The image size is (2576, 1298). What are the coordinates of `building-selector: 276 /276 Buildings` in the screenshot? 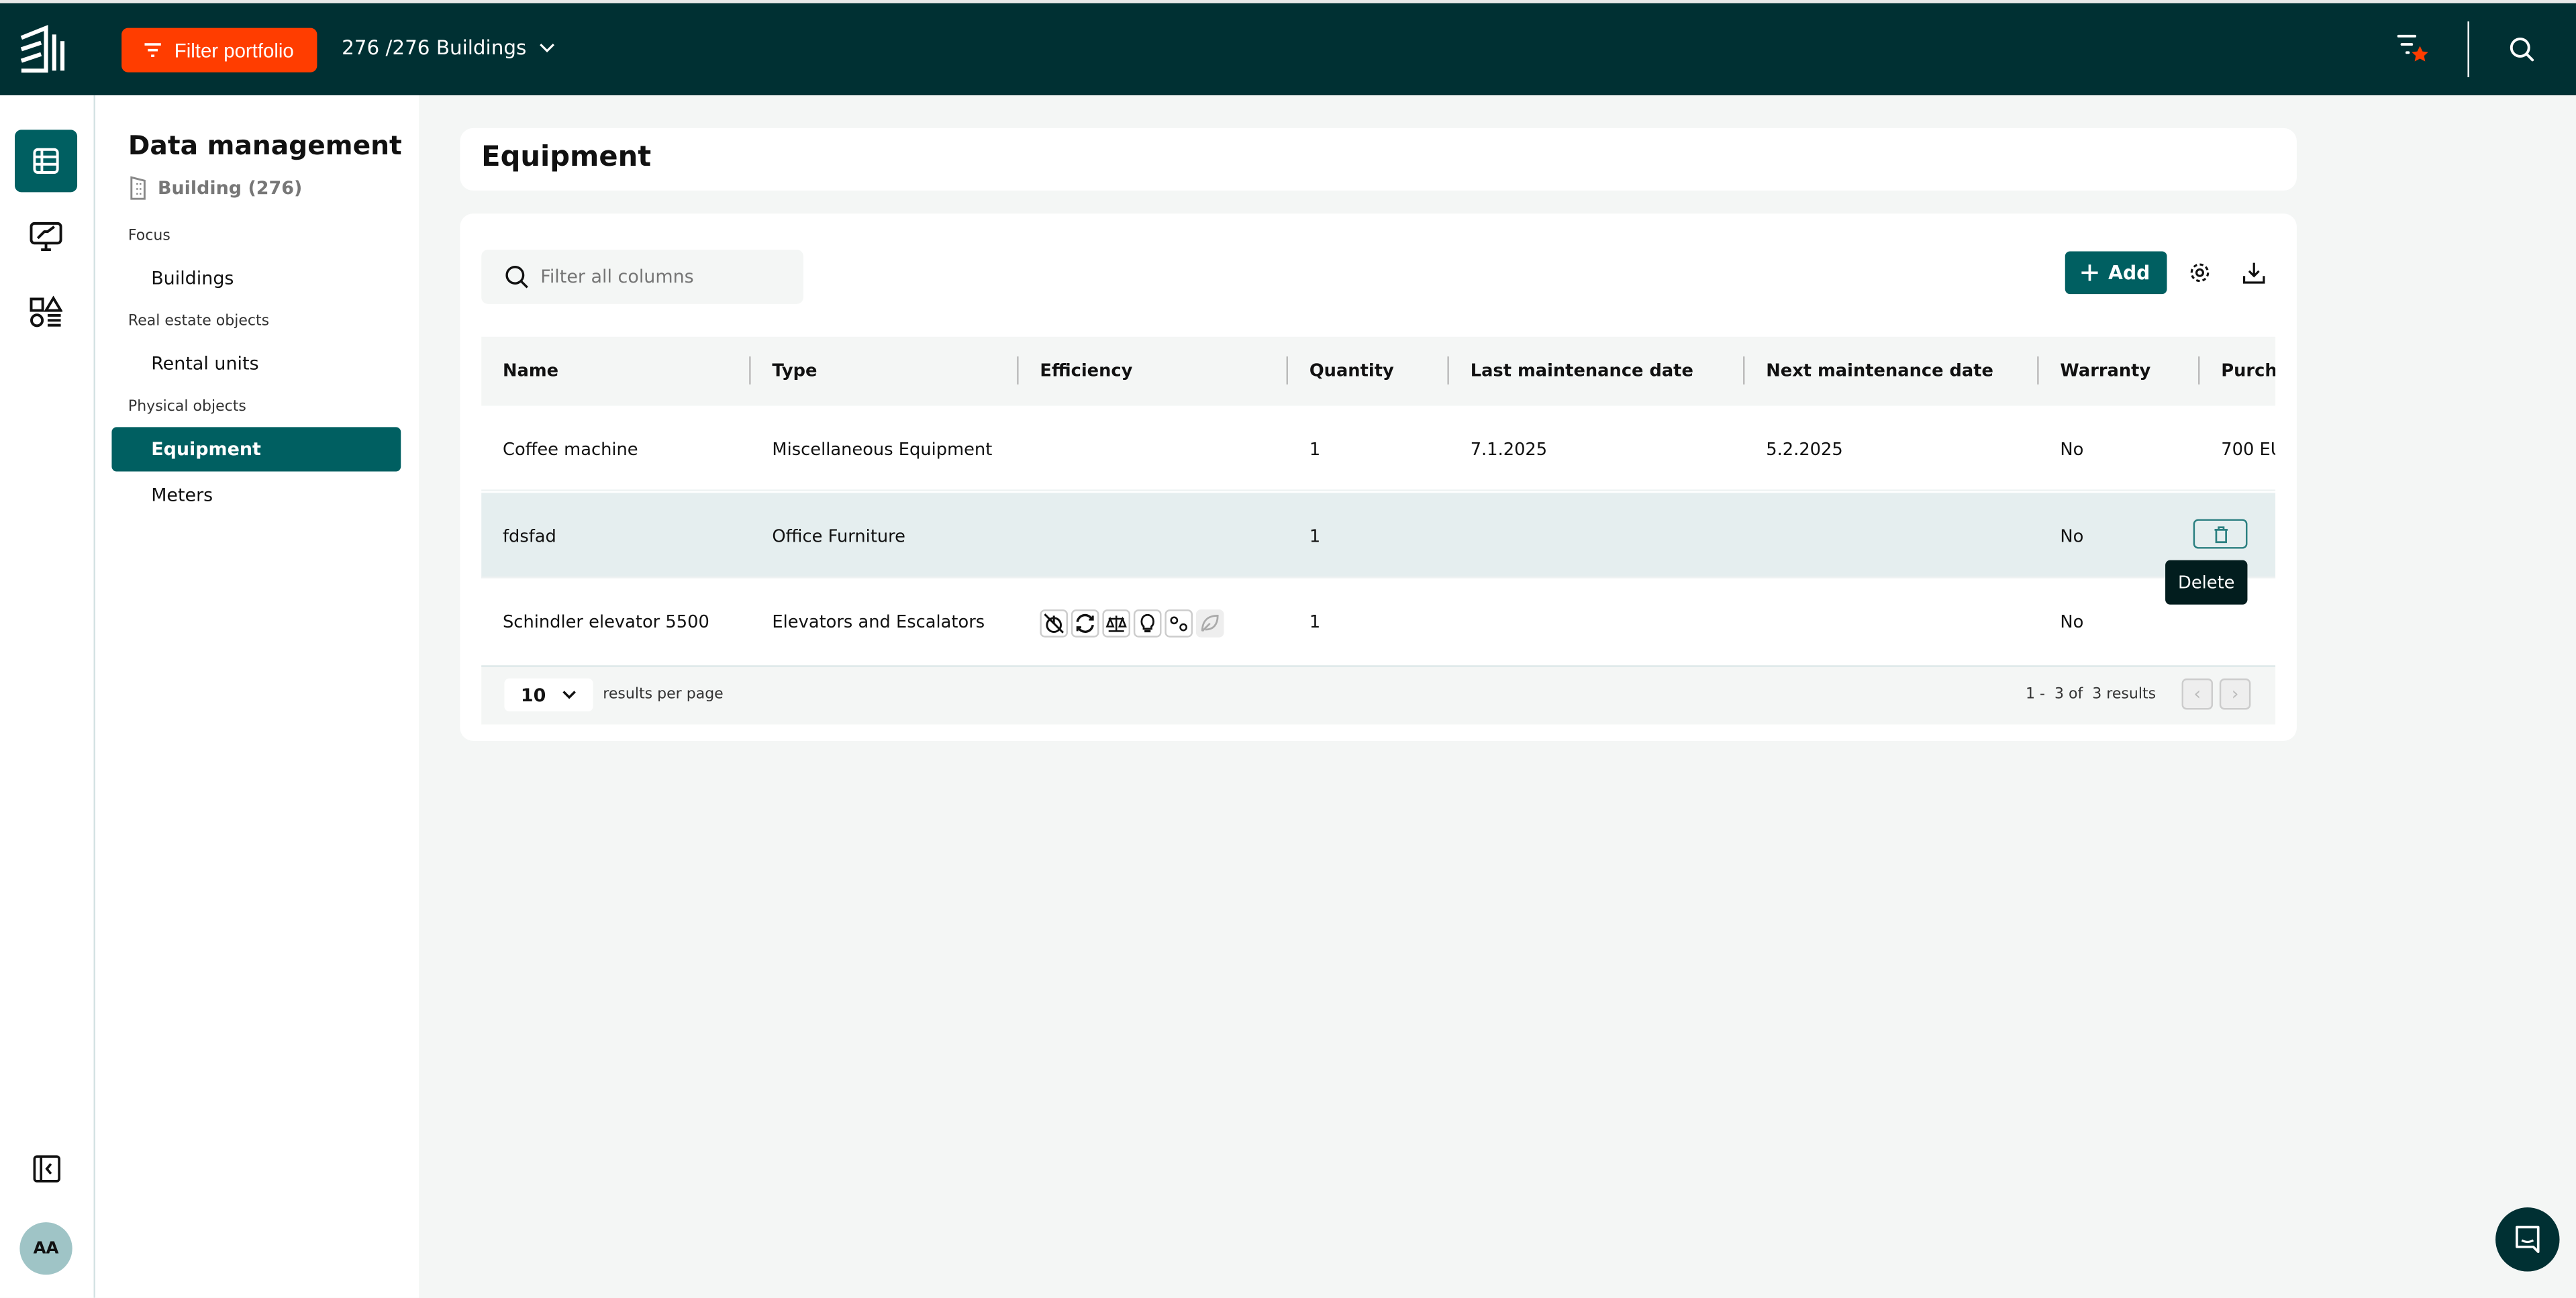 It's located at (449, 47).